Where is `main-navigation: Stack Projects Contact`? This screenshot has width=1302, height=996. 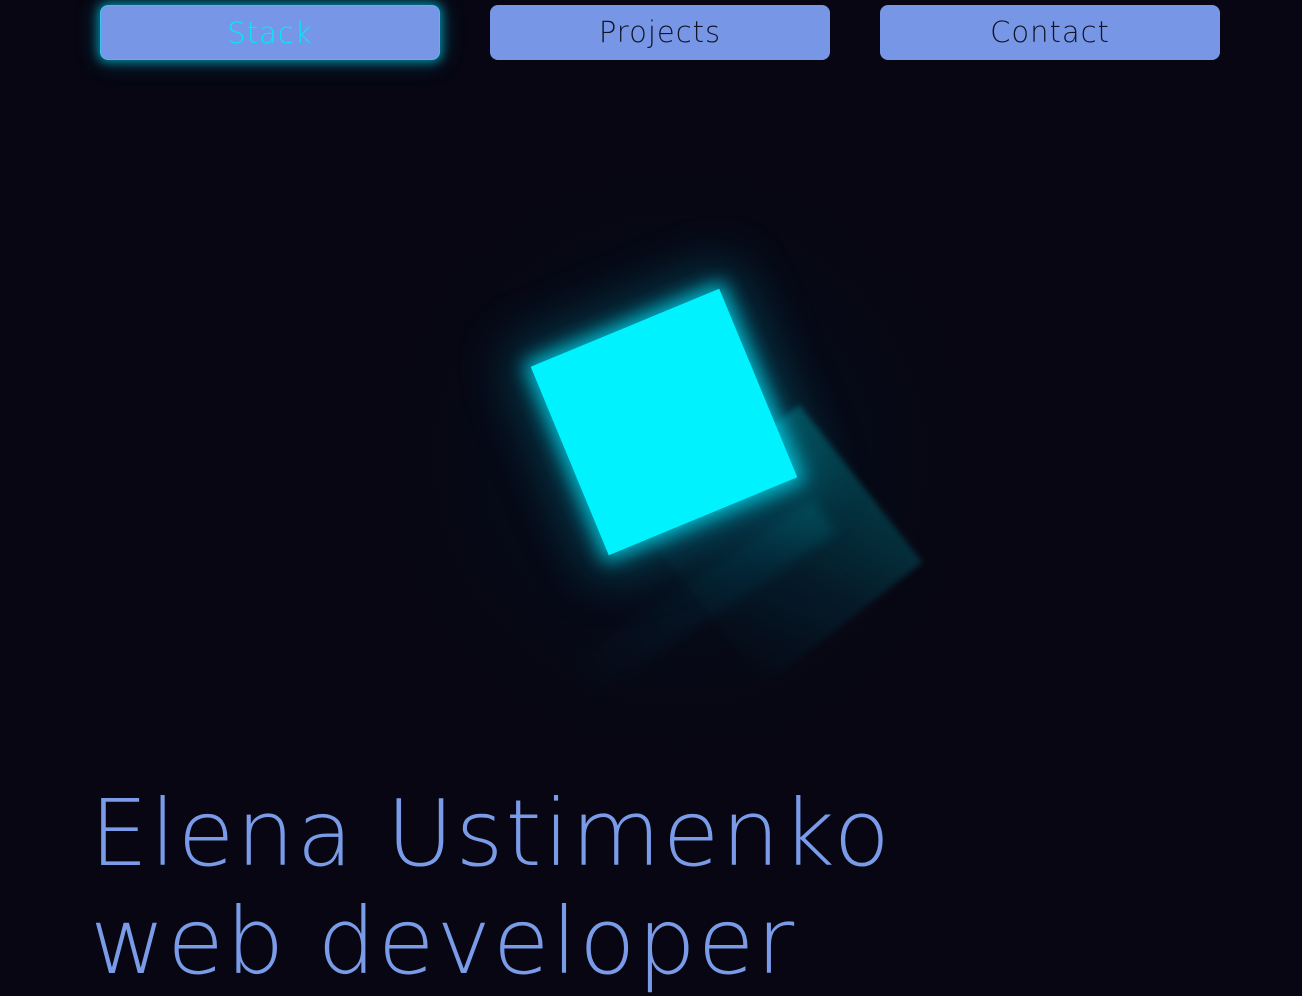 main-navigation: Stack Projects Contact is located at coordinates (651, 35).